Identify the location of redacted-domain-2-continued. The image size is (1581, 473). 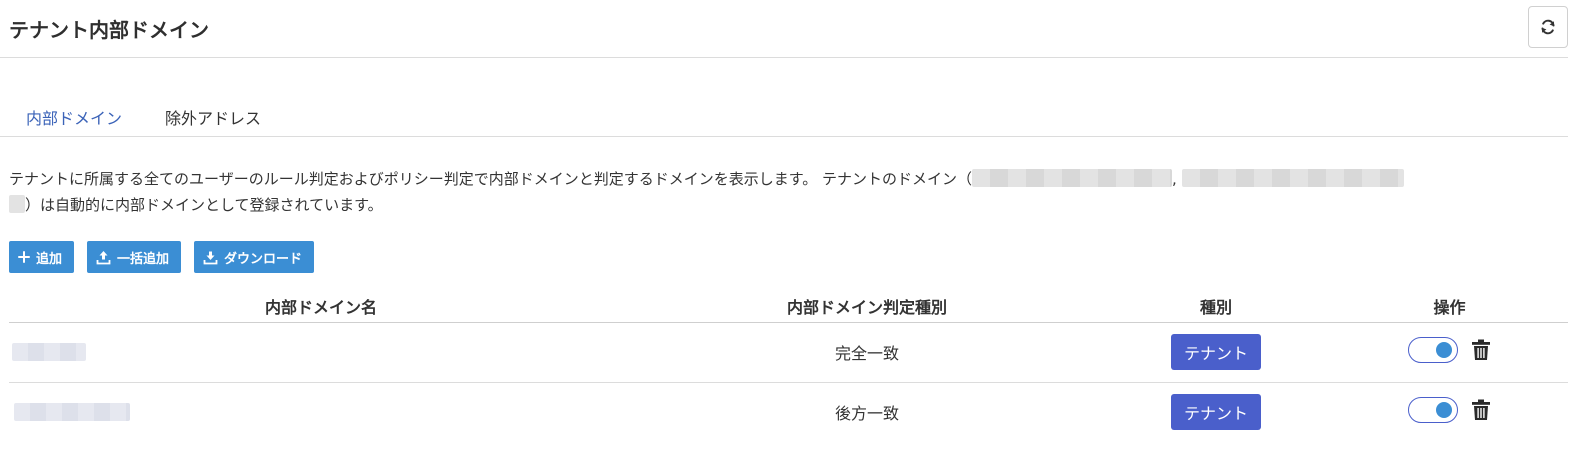
(17, 204).